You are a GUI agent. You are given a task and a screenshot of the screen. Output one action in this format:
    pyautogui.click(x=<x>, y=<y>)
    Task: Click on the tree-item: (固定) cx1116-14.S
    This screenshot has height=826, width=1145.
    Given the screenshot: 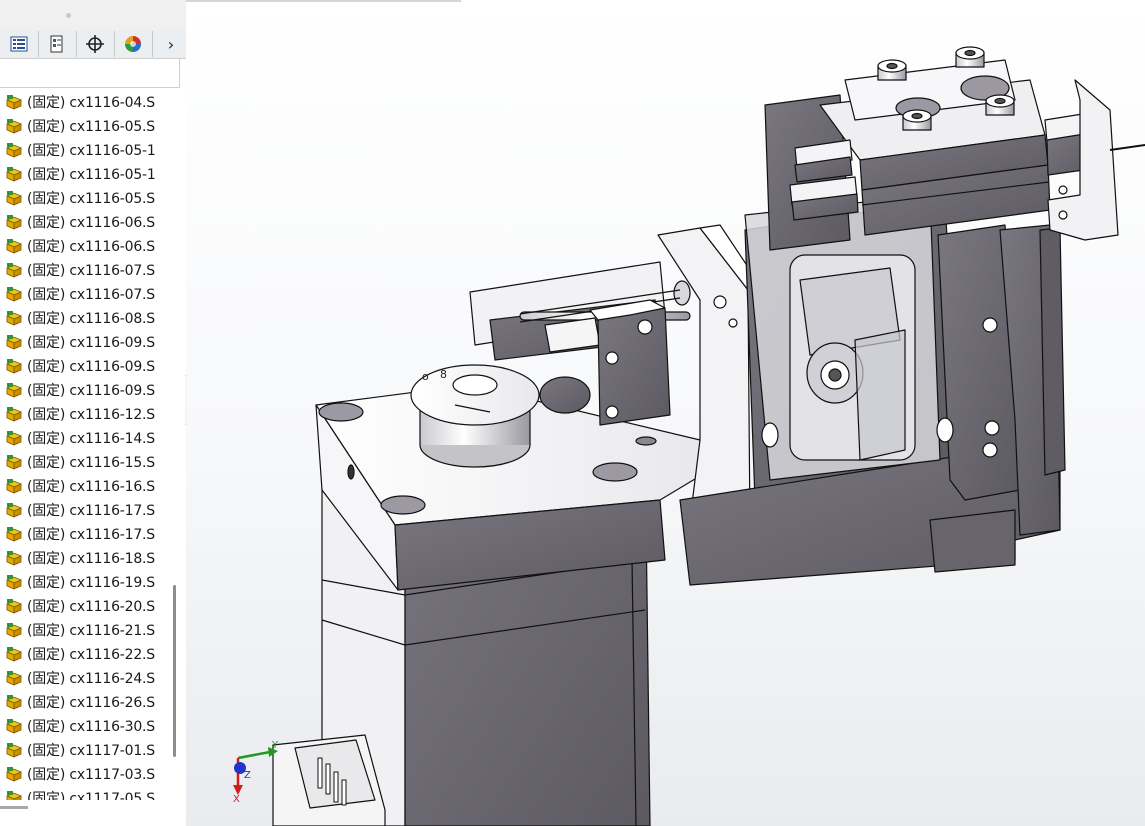 What is the action you would take?
    pyautogui.click(x=86, y=438)
    